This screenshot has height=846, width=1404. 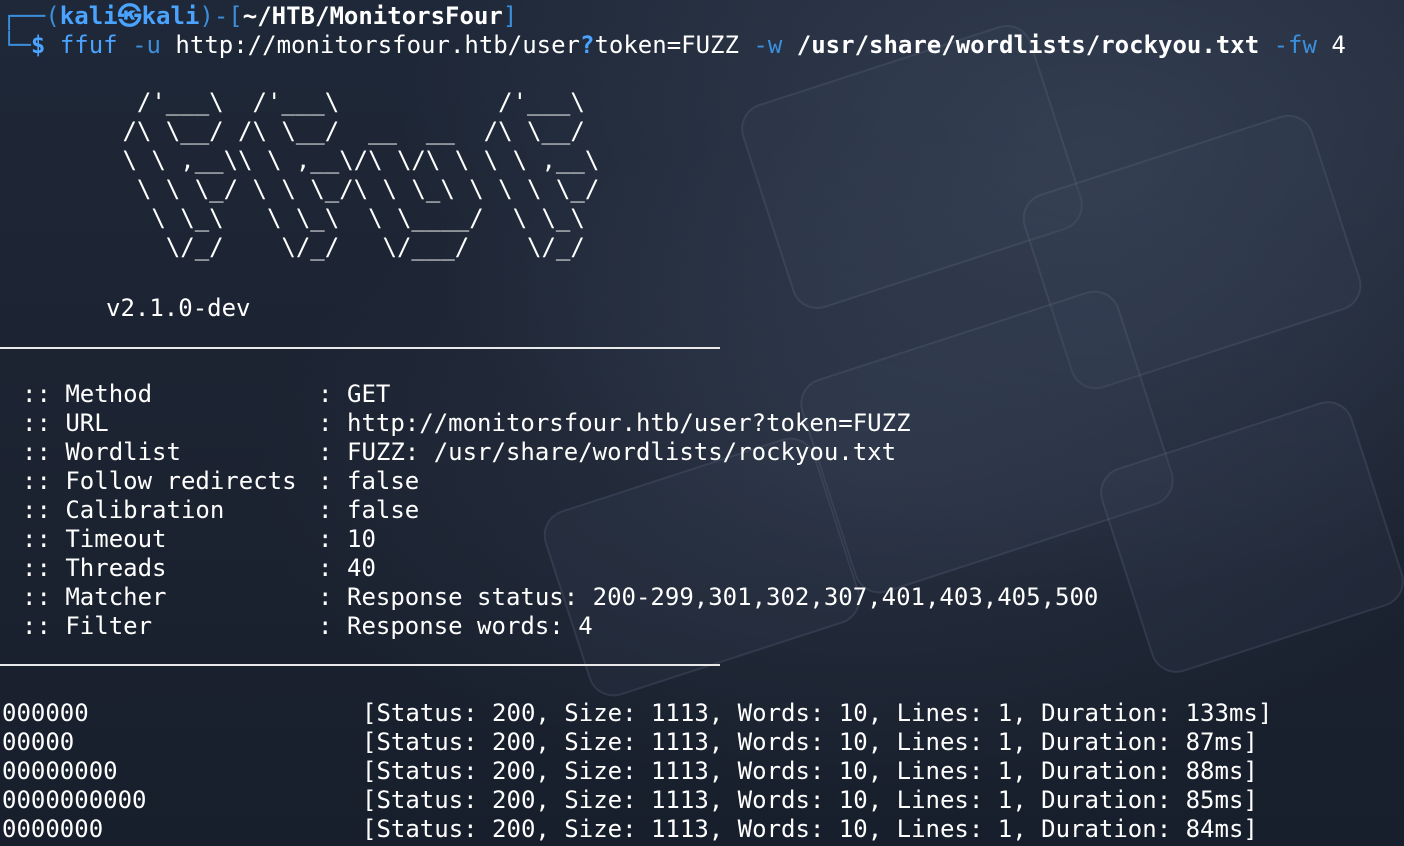 What do you see at coordinates (1028, 45) in the screenshot?
I see `command-wordlist: /usr/share/wordlists/rockyou.txt` at bounding box center [1028, 45].